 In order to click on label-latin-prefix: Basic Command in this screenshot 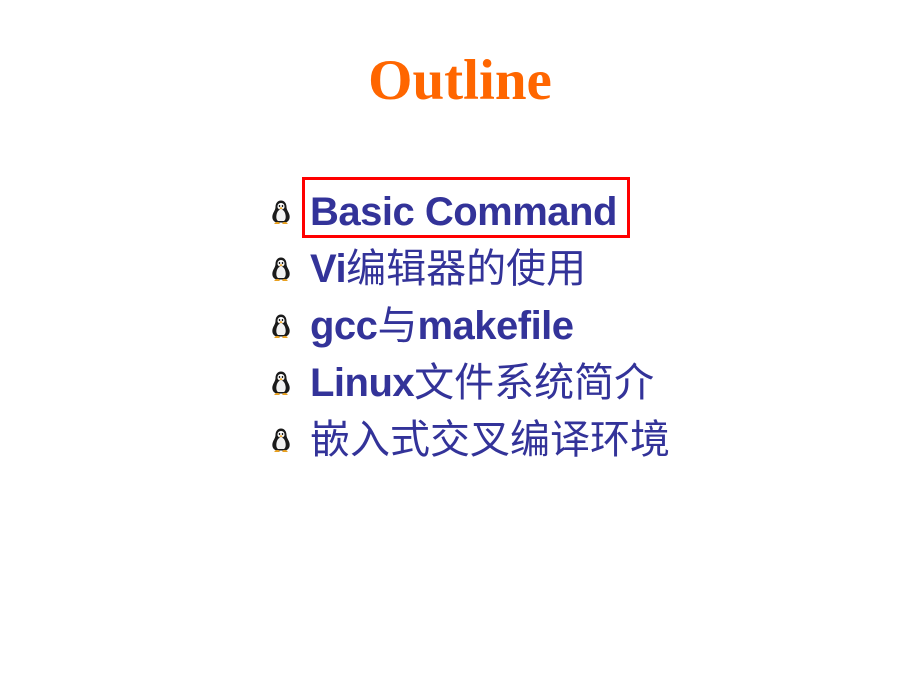, I will do `click(463, 211)`.